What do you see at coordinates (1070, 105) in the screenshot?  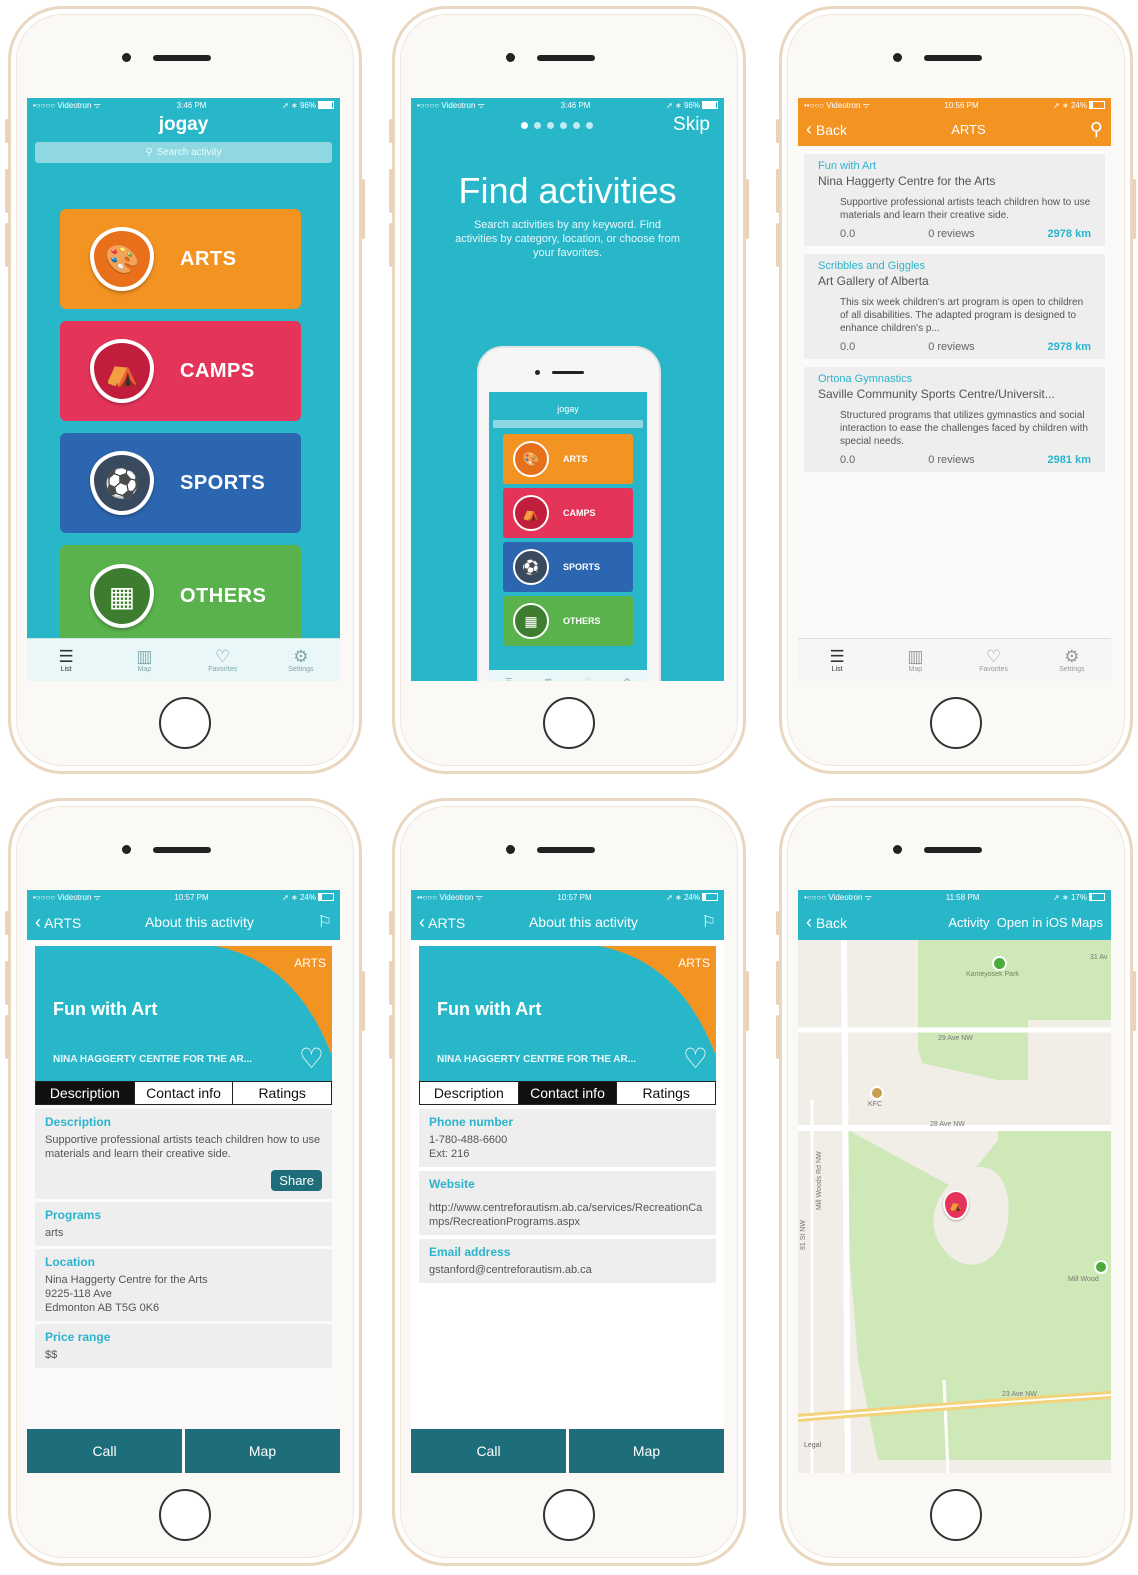 I see `status-right: ➚ ∗ 24%` at bounding box center [1070, 105].